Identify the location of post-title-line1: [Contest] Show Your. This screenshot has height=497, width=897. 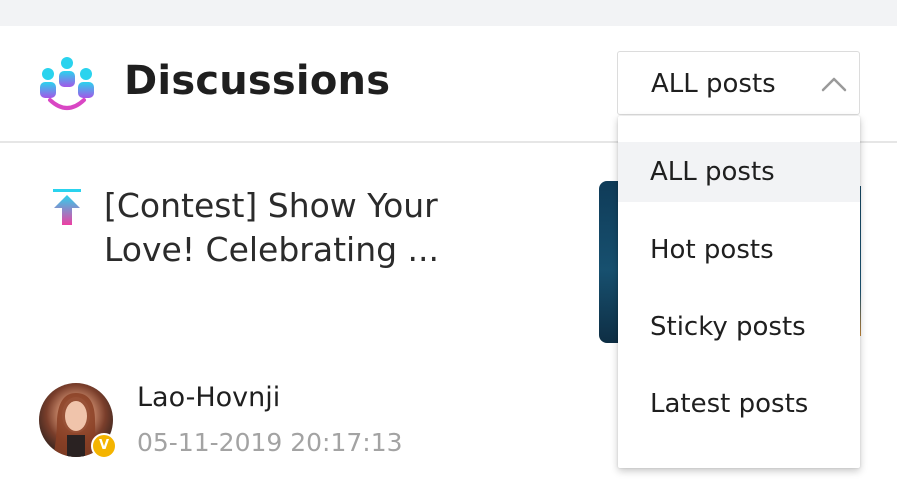
(271, 205).